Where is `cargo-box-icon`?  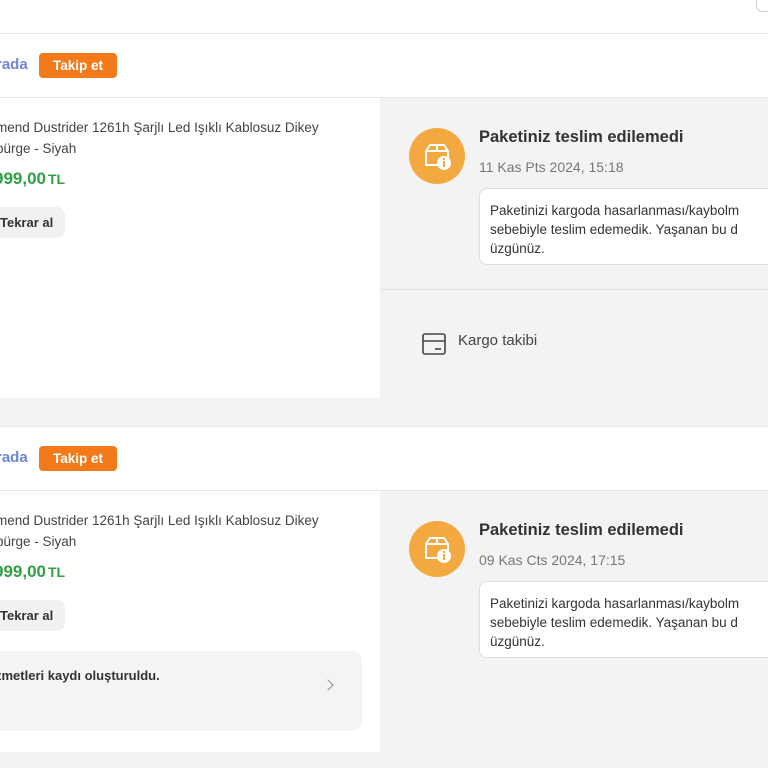 cargo-box-icon is located at coordinates (434, 344).